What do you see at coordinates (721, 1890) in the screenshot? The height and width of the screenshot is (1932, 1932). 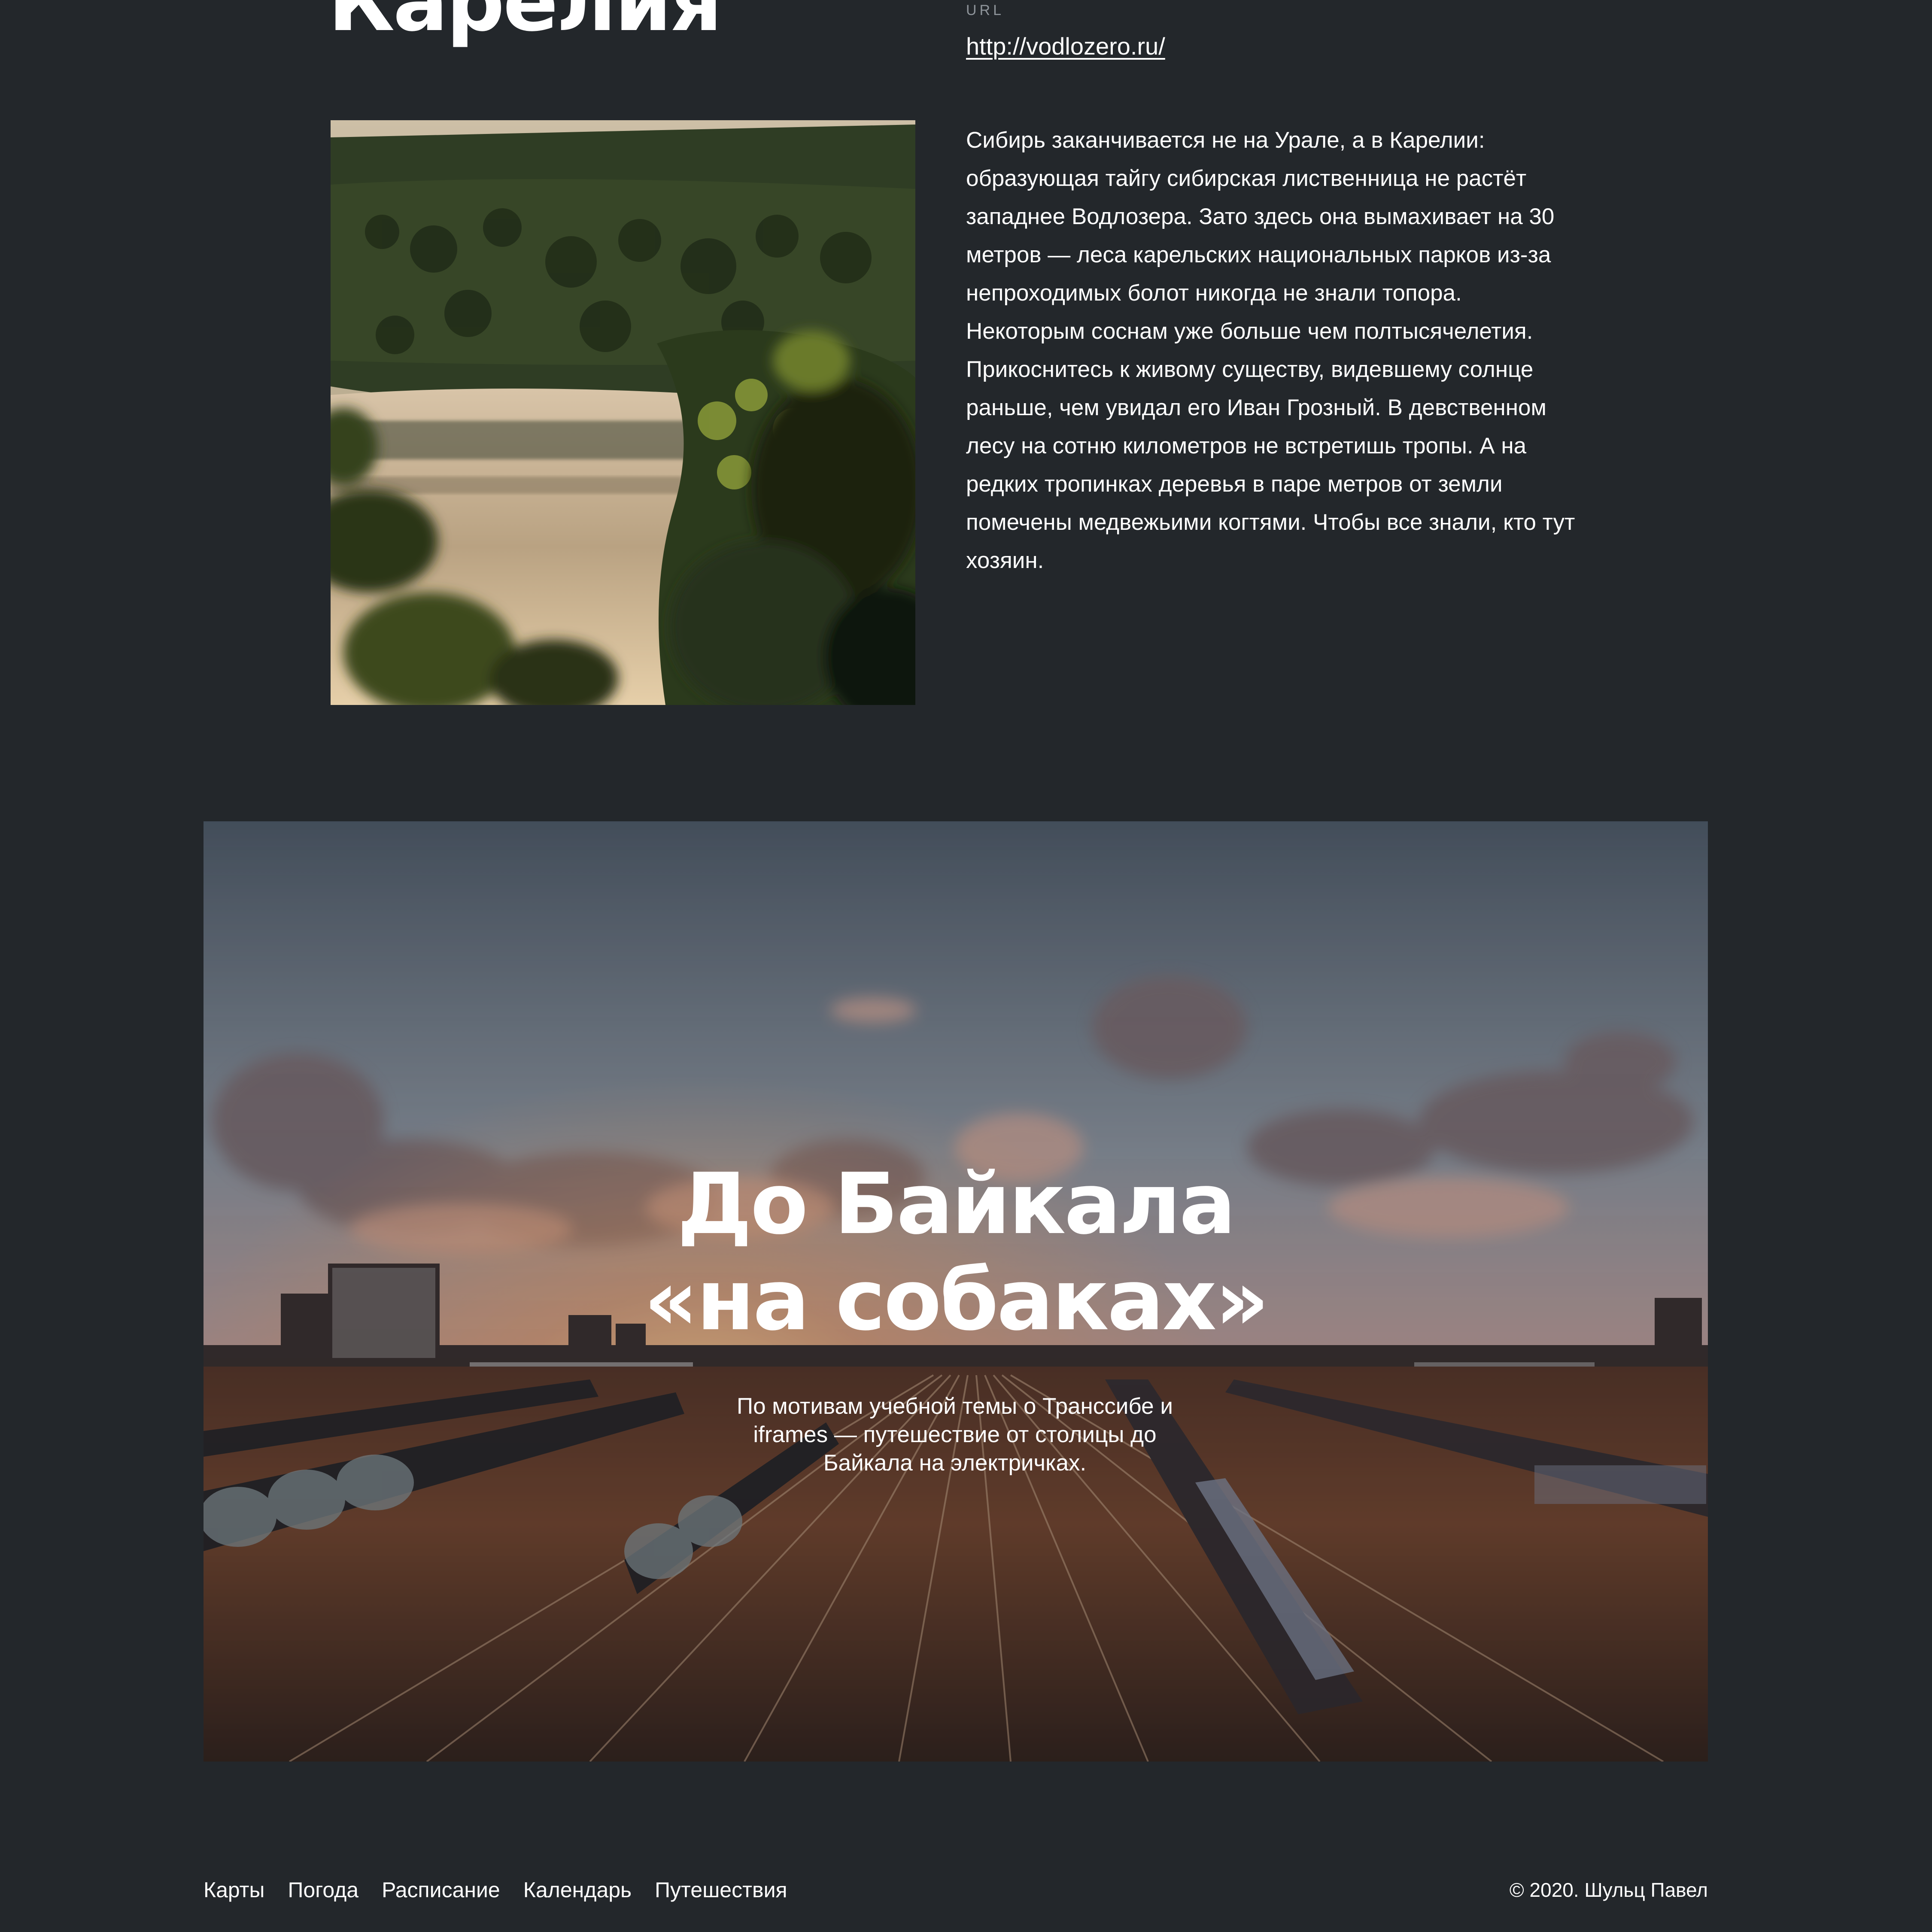 I see `footer-link-travel: Путешествия` at bounding box center [721, 1890].